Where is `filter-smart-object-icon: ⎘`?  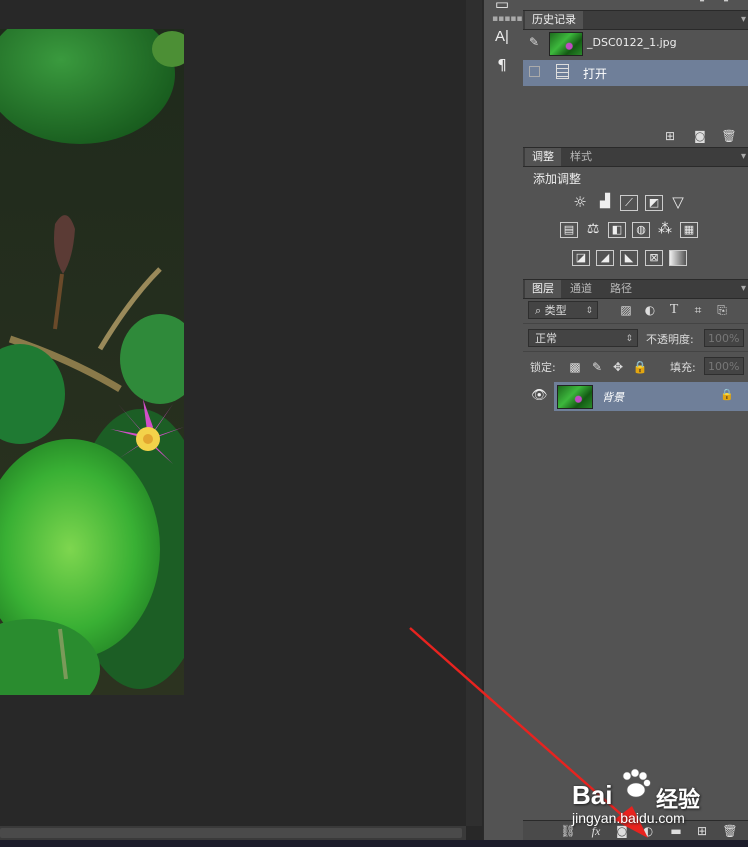 filter-smart-object-icon: ⎘ is located at coordinates (722, 310).